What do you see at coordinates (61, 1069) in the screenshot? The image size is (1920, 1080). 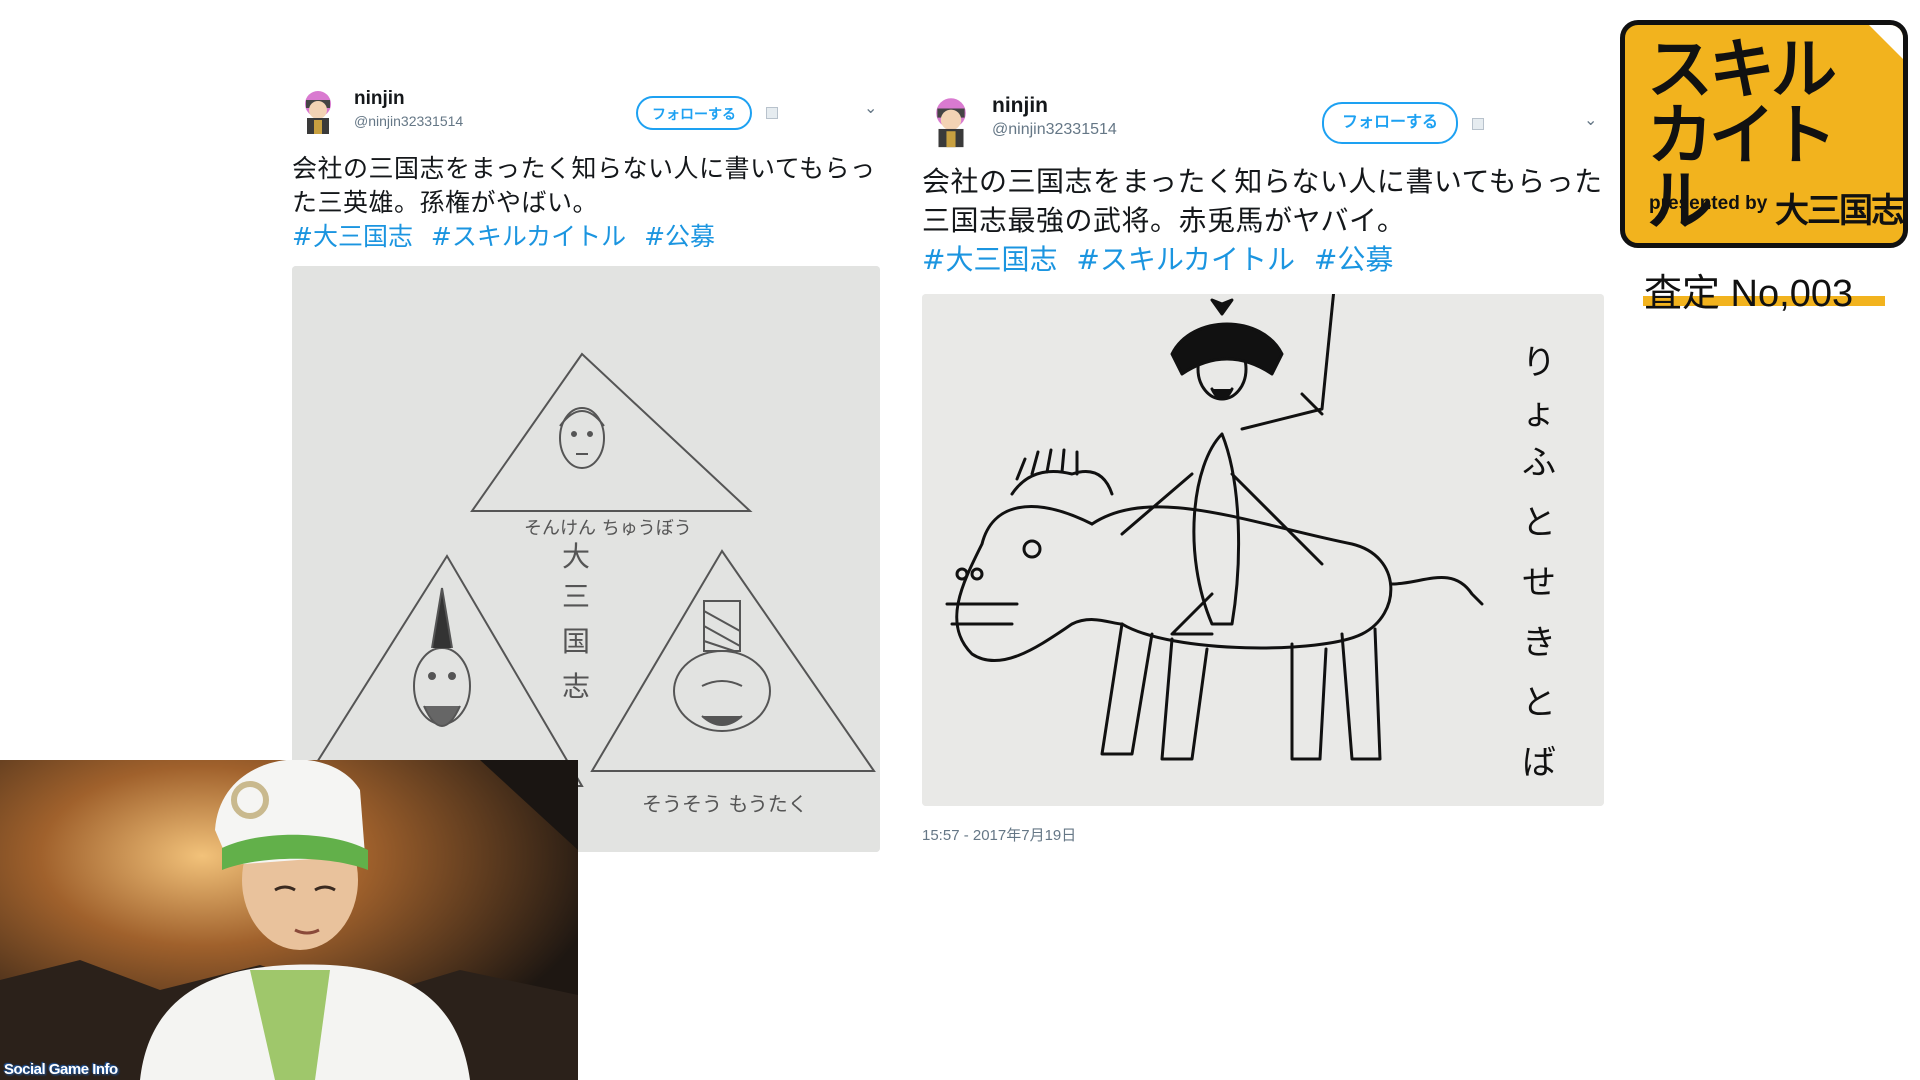 I see `watermark: Social Game Info` at bounding box center [61, 1069].